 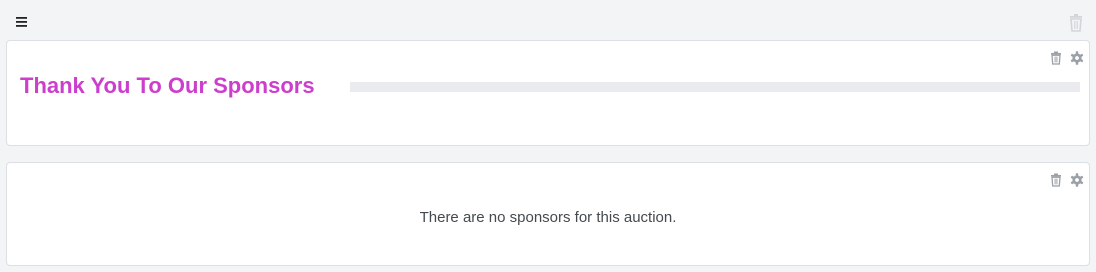 I want to click on empty-state-message: There are no sponsors for this auction., so click(x=548, y=217).